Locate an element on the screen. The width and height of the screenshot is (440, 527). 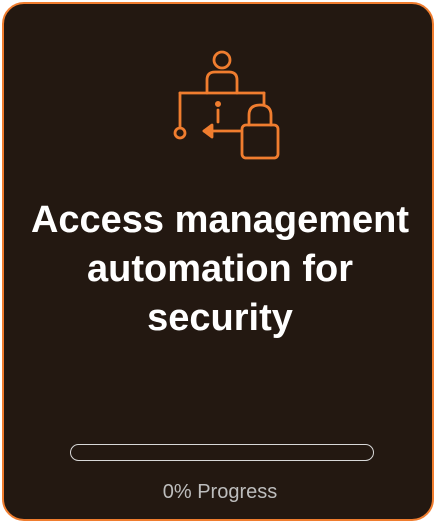
progress-bar is located at coordinates (222, 452).